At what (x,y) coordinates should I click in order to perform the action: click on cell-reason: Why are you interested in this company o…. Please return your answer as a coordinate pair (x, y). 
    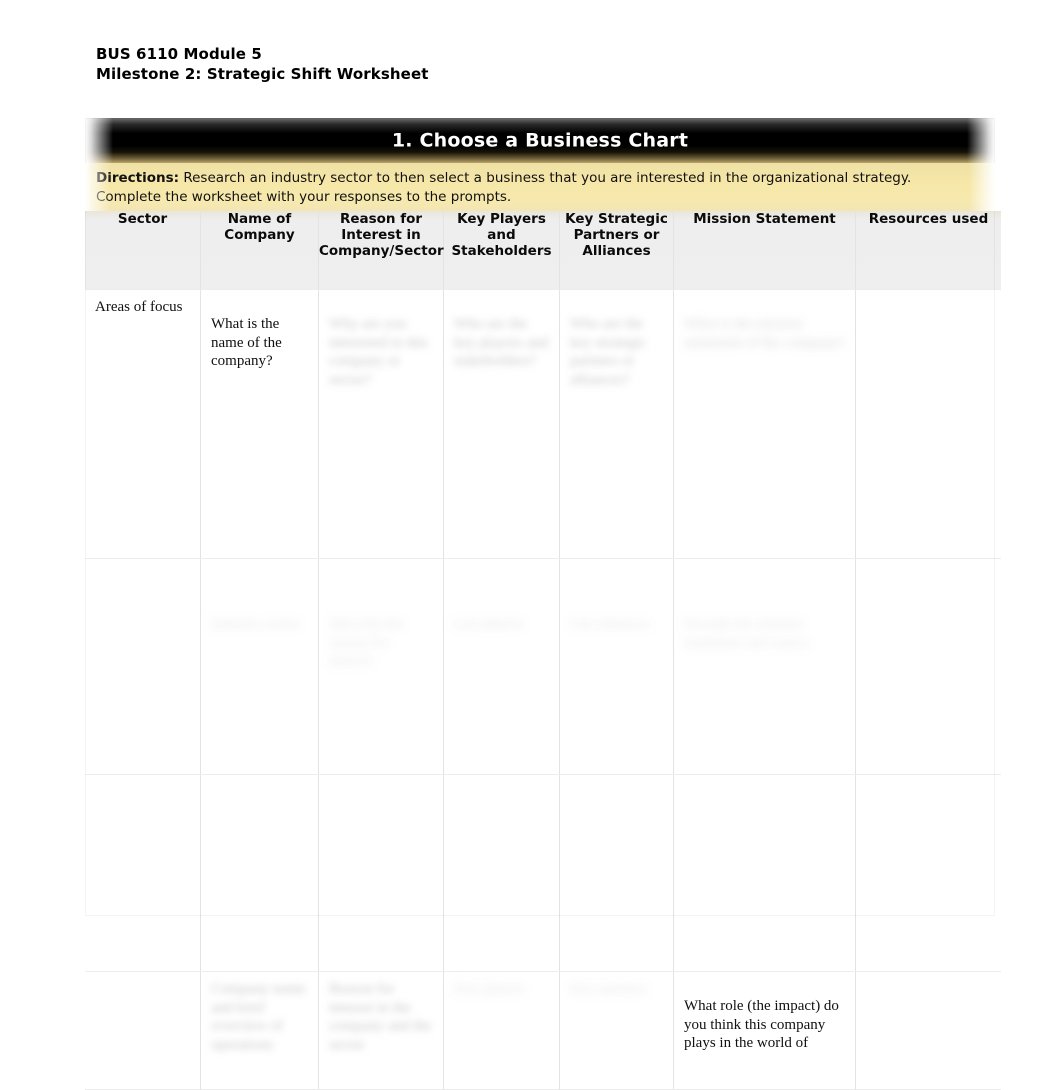
    Looking at the image, I should click on (381, 424).